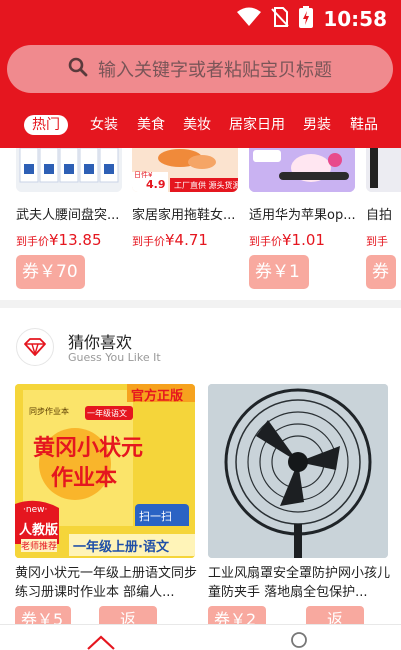 This screenshot has height=650, width=401. I want to click on bottom-nav, so click(200, 637).